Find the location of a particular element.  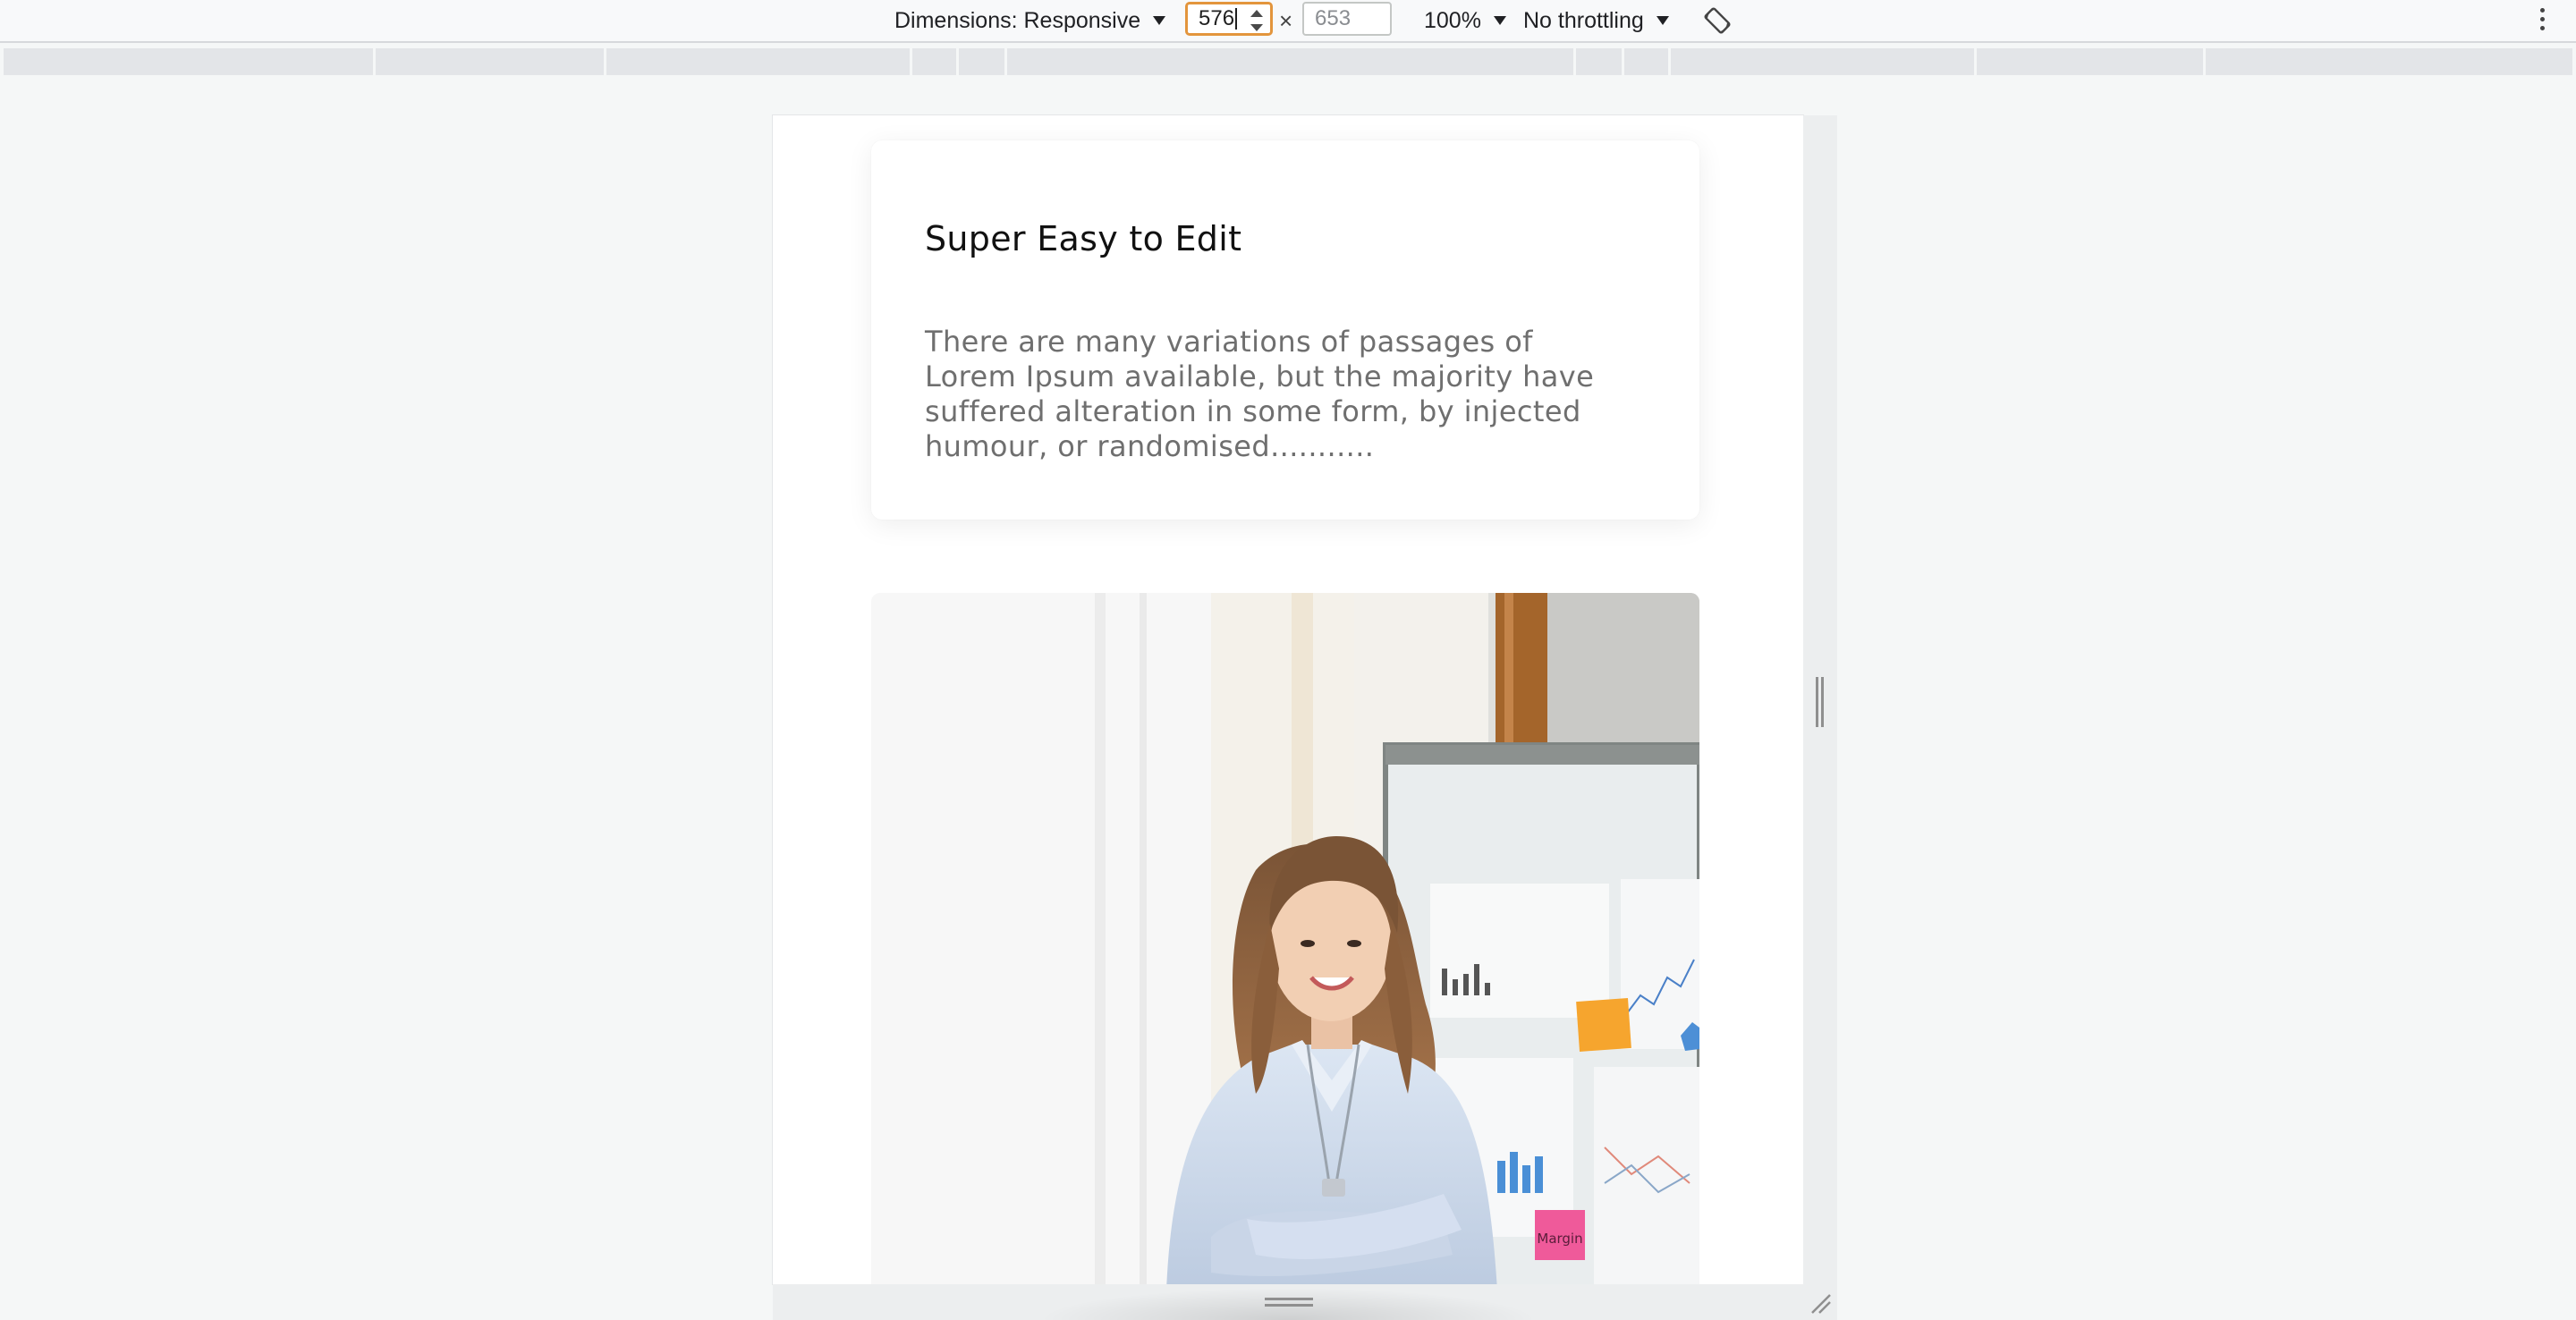

zoom-dropdown: 100% is located at coordinates (1465, 20).